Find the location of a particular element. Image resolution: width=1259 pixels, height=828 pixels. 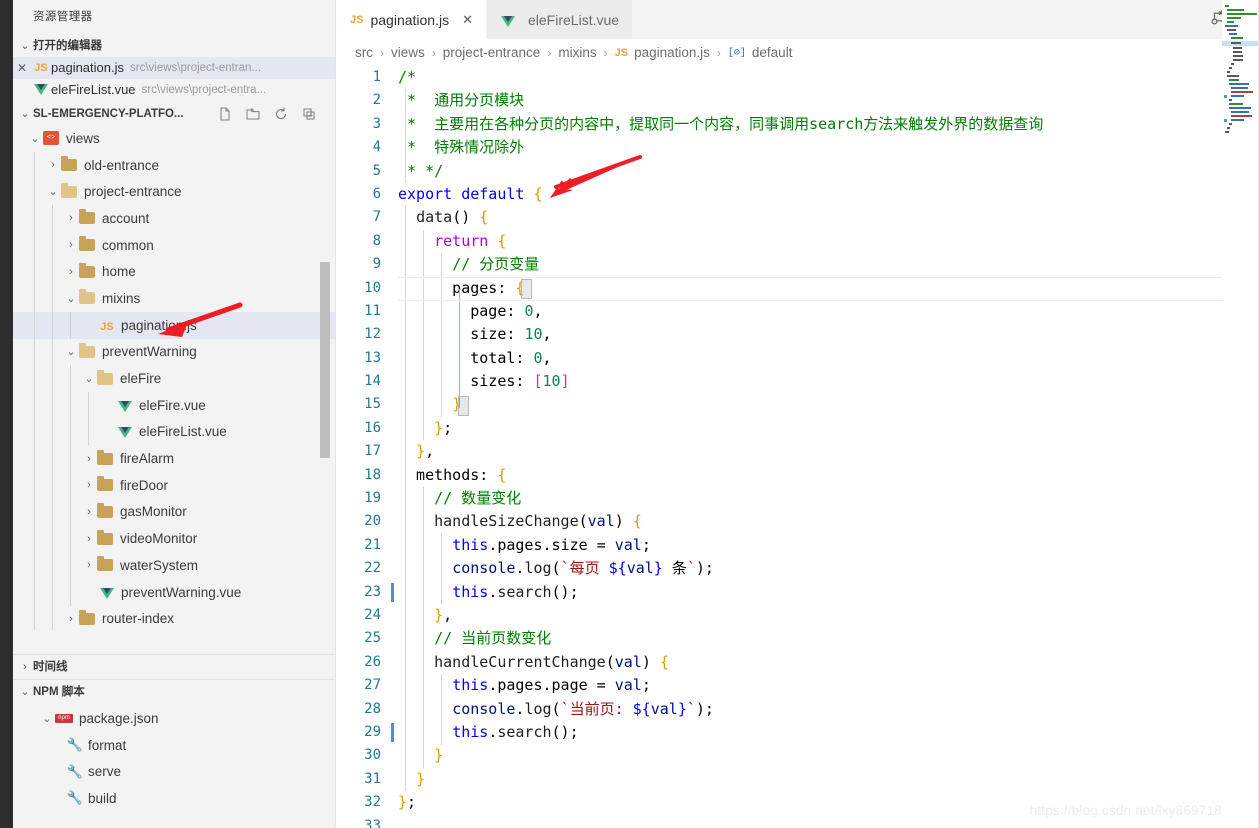

tree-item-preventwarning-vue: · preventWarning.vue is located at coordinates (174, 592).